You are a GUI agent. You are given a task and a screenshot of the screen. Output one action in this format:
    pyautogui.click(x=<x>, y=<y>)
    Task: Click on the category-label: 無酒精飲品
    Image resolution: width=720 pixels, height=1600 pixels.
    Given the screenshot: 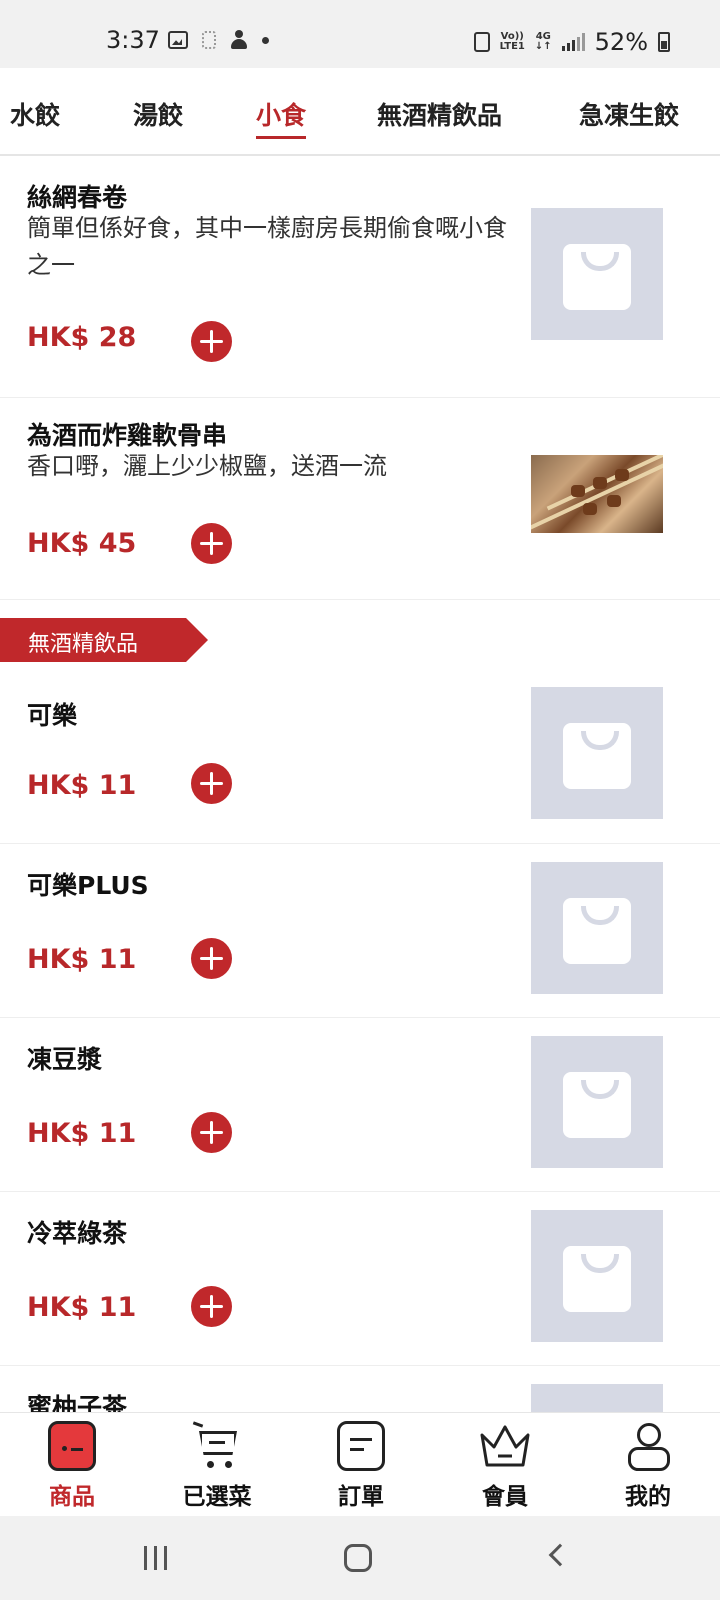 What is the action you would take?
    pyautogui.click(x=83, y=644)
    